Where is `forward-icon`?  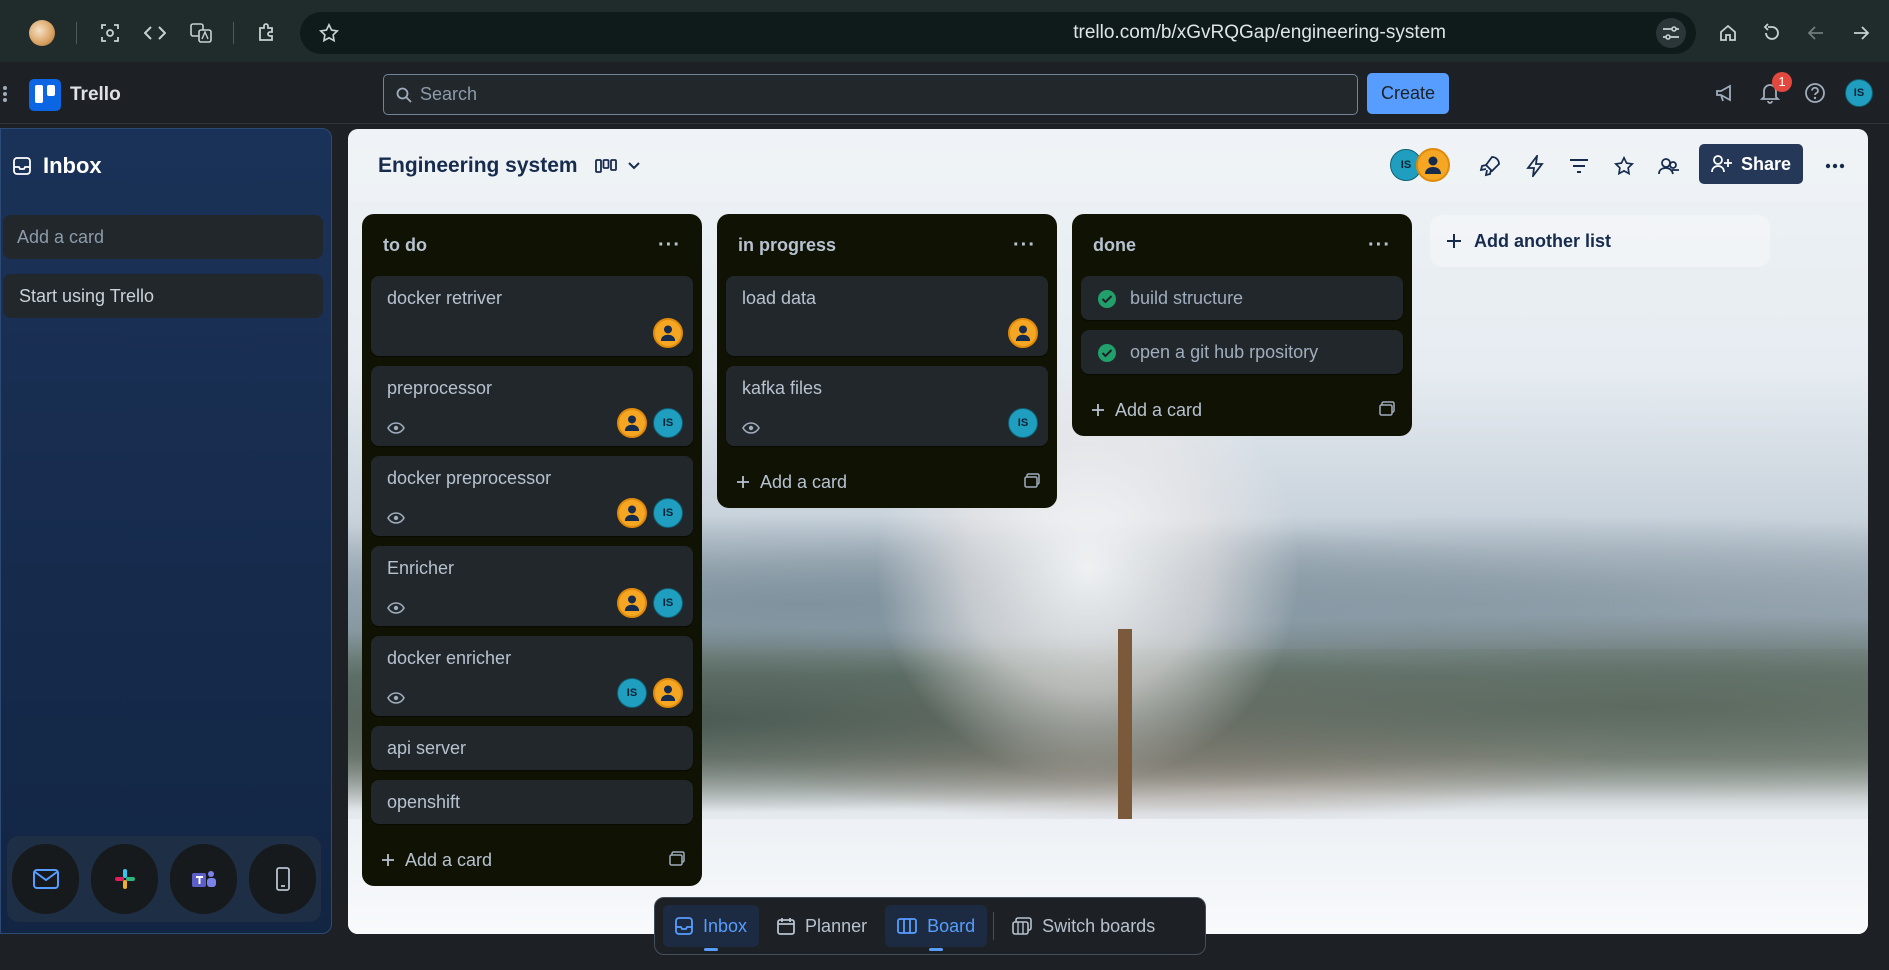
forward-icon is located at coordinates (1861, 33).